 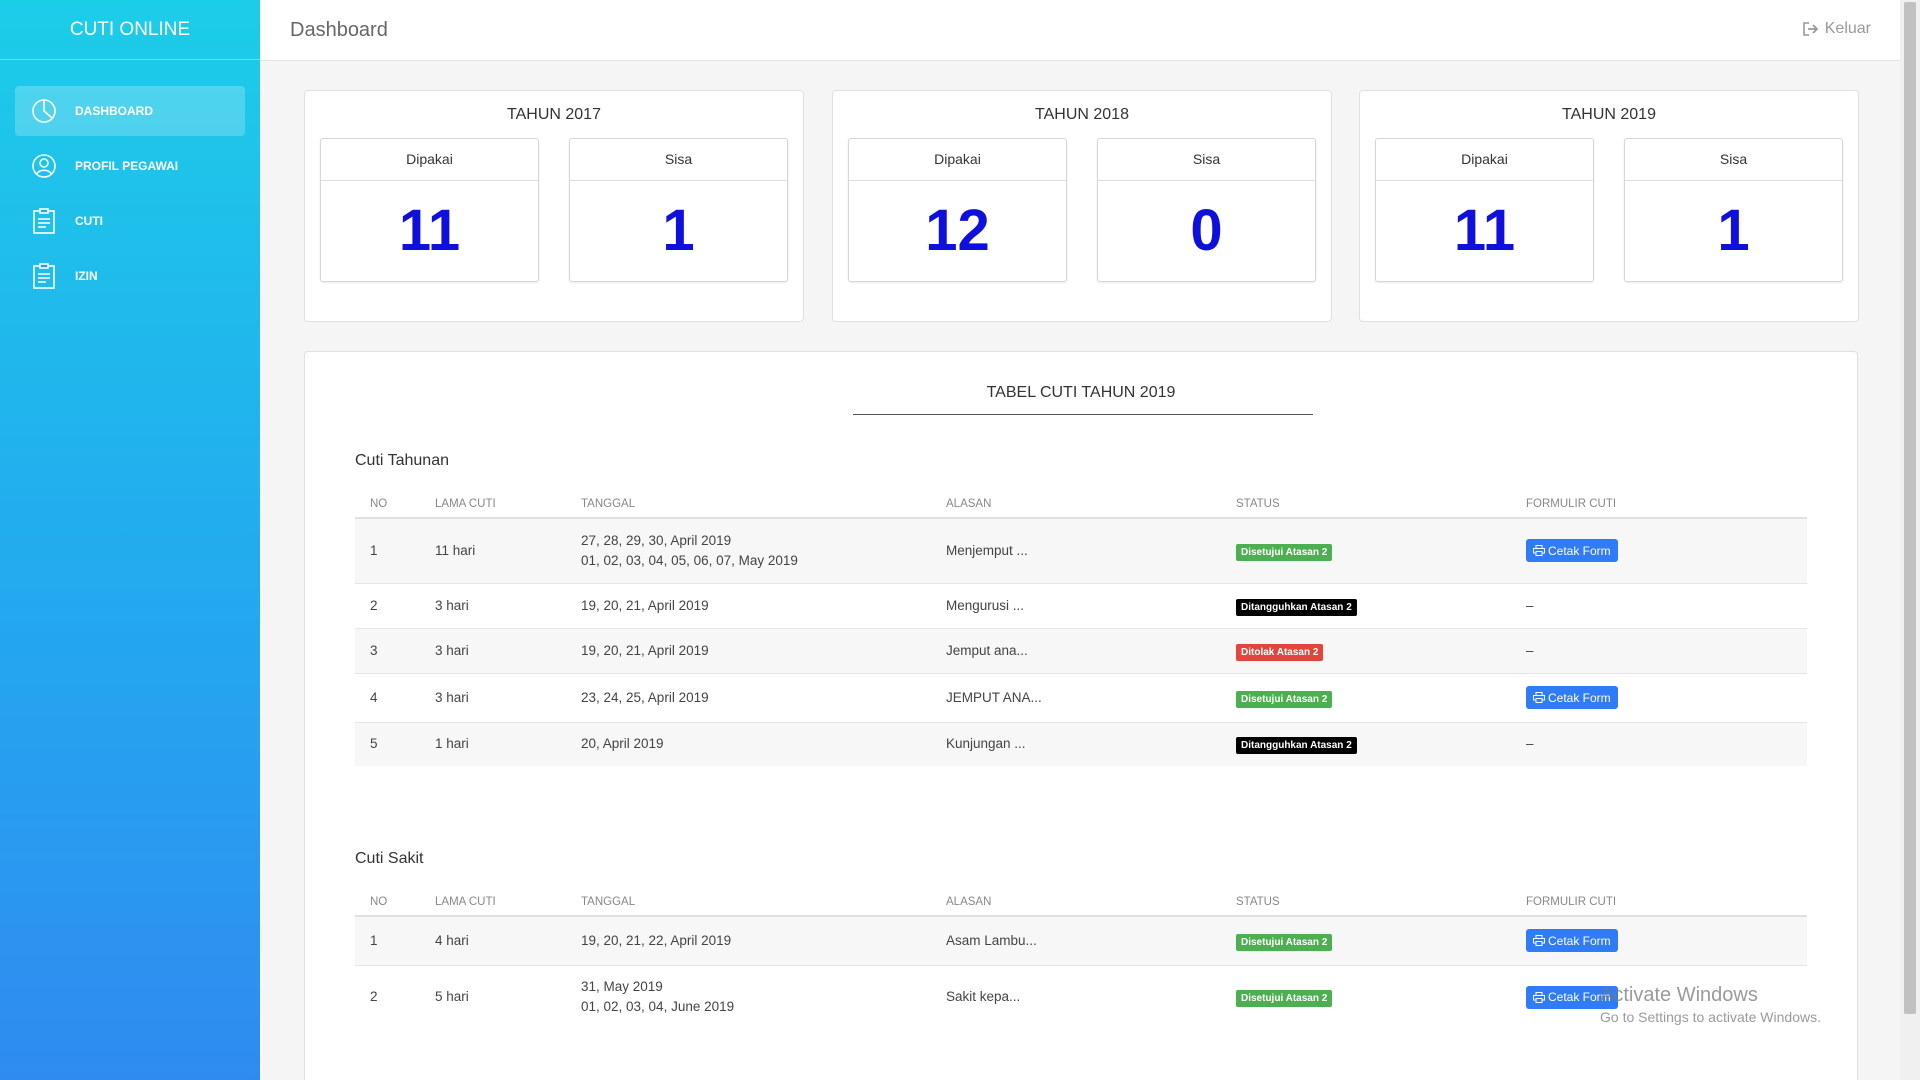 I want to click on cell-status: Ditolak Atasan 2, so click(x=1366, y=650).